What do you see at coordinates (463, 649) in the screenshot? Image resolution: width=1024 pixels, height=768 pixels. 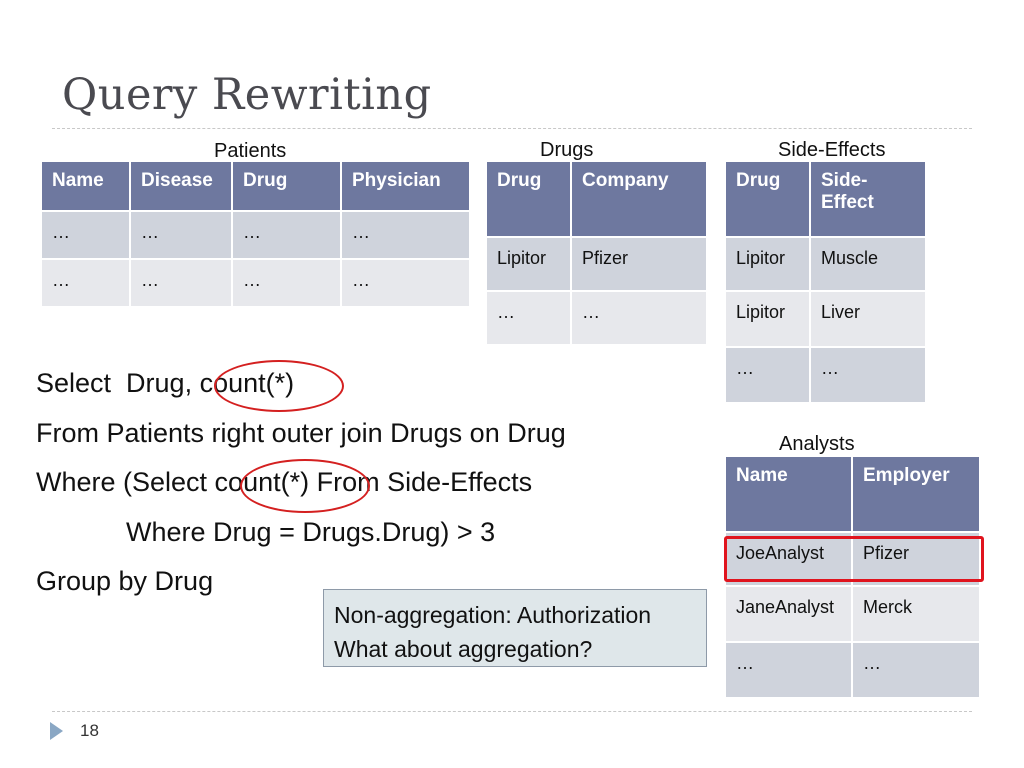 I see `note-line: What about aggregation?` at bounding box center [463, 649].